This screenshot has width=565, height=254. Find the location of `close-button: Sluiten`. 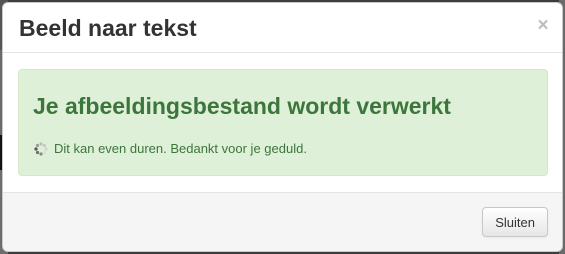

close-button: Sluiten is located at coordinates (515, 222).